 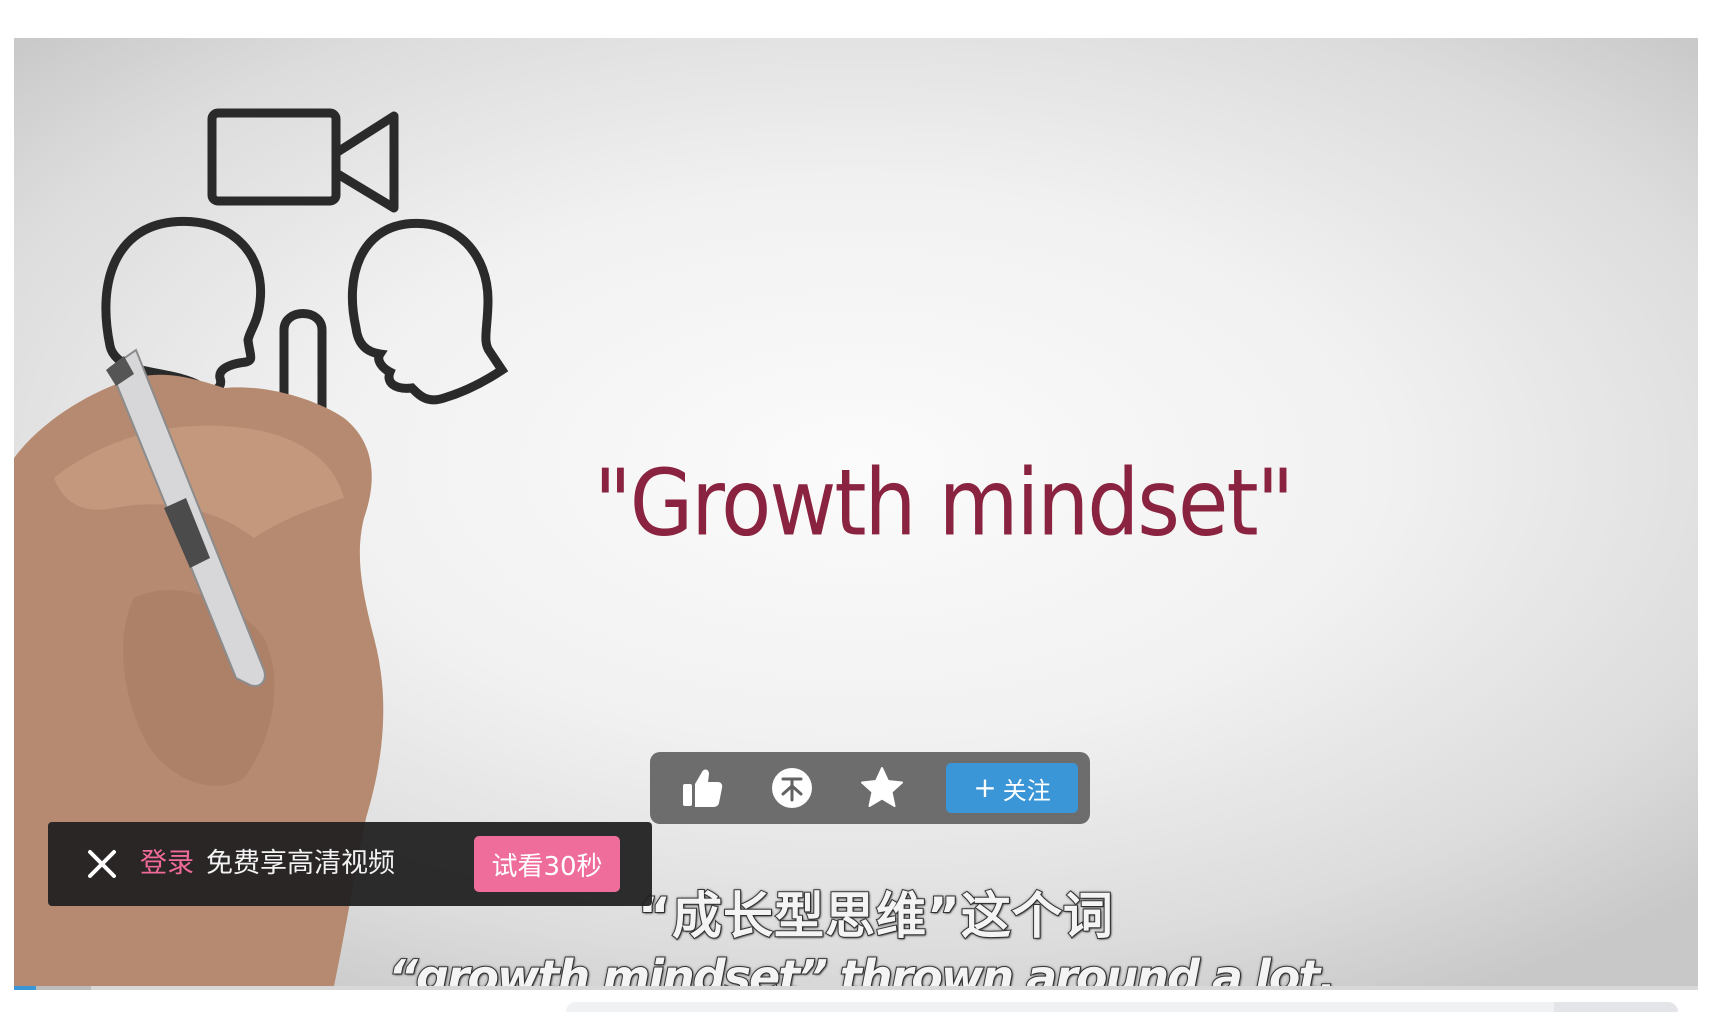 I want to click on promo-text: 免费享高清视频, so click(x=300, y=863).